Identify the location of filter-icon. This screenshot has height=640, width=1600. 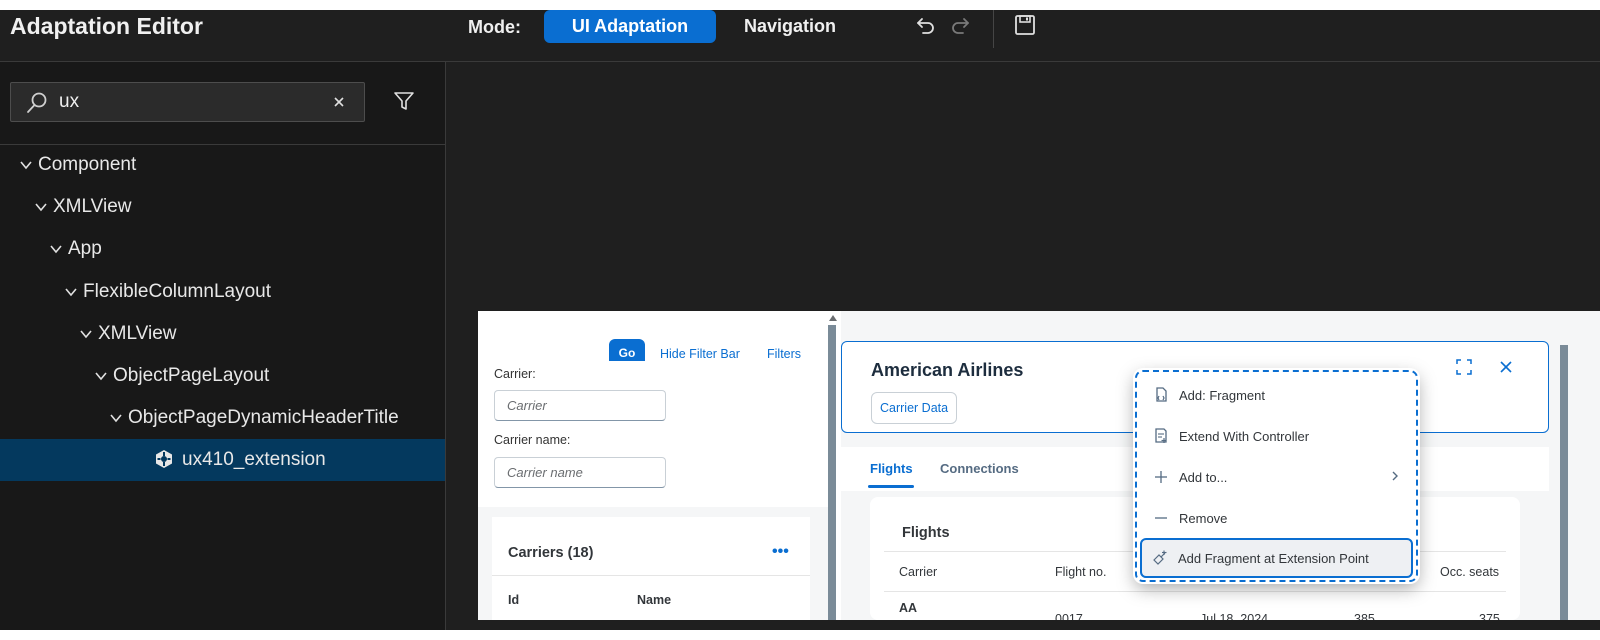
(404, 101).